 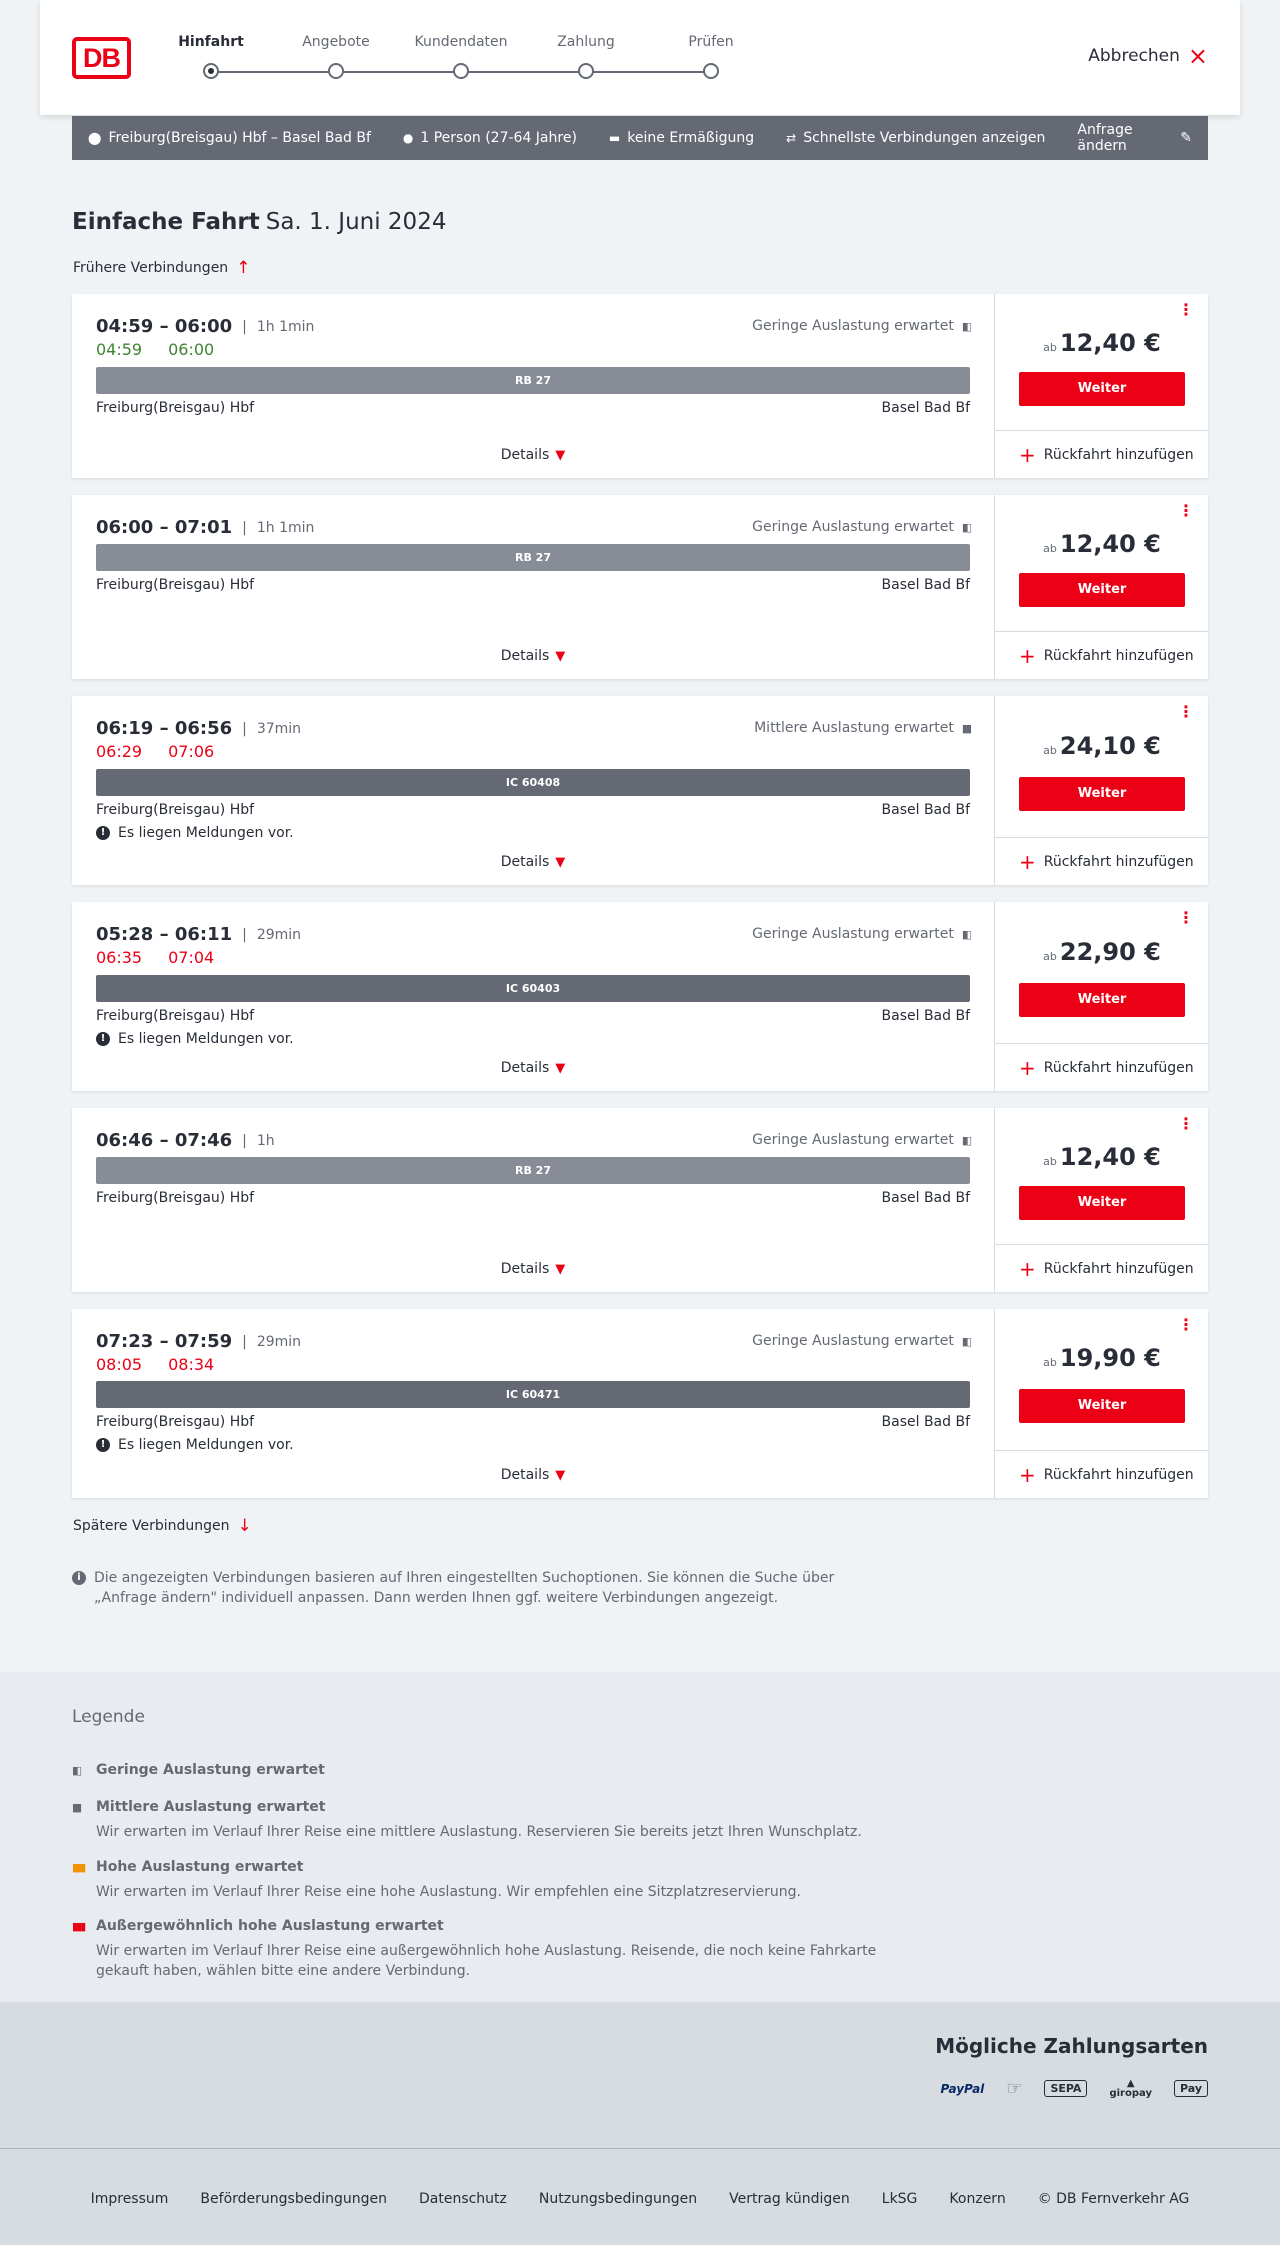 What do you see at coordinates (162, 1526) in the screenshot?
I see `later-connections-link: Spätere Verbindungen ↓` at bounding box center [162, 1526].